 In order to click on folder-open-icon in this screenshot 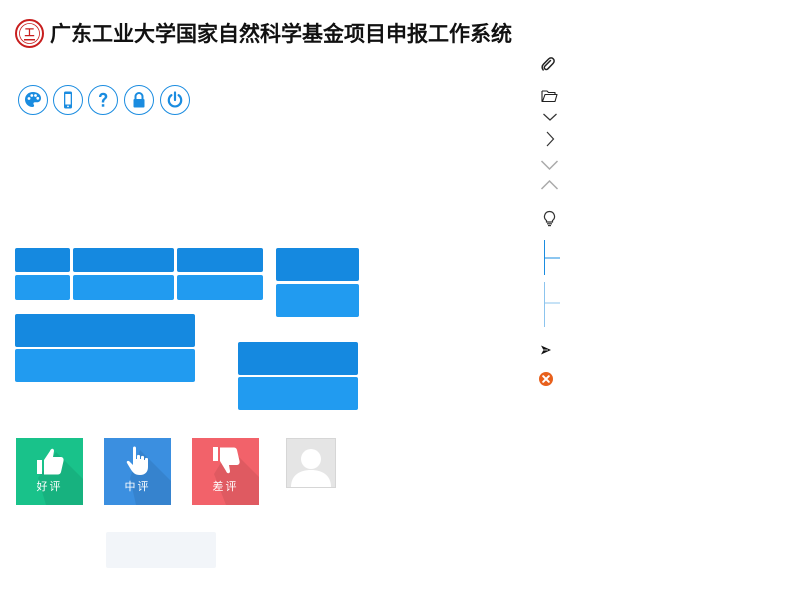, I will do `click(549, 96)`.